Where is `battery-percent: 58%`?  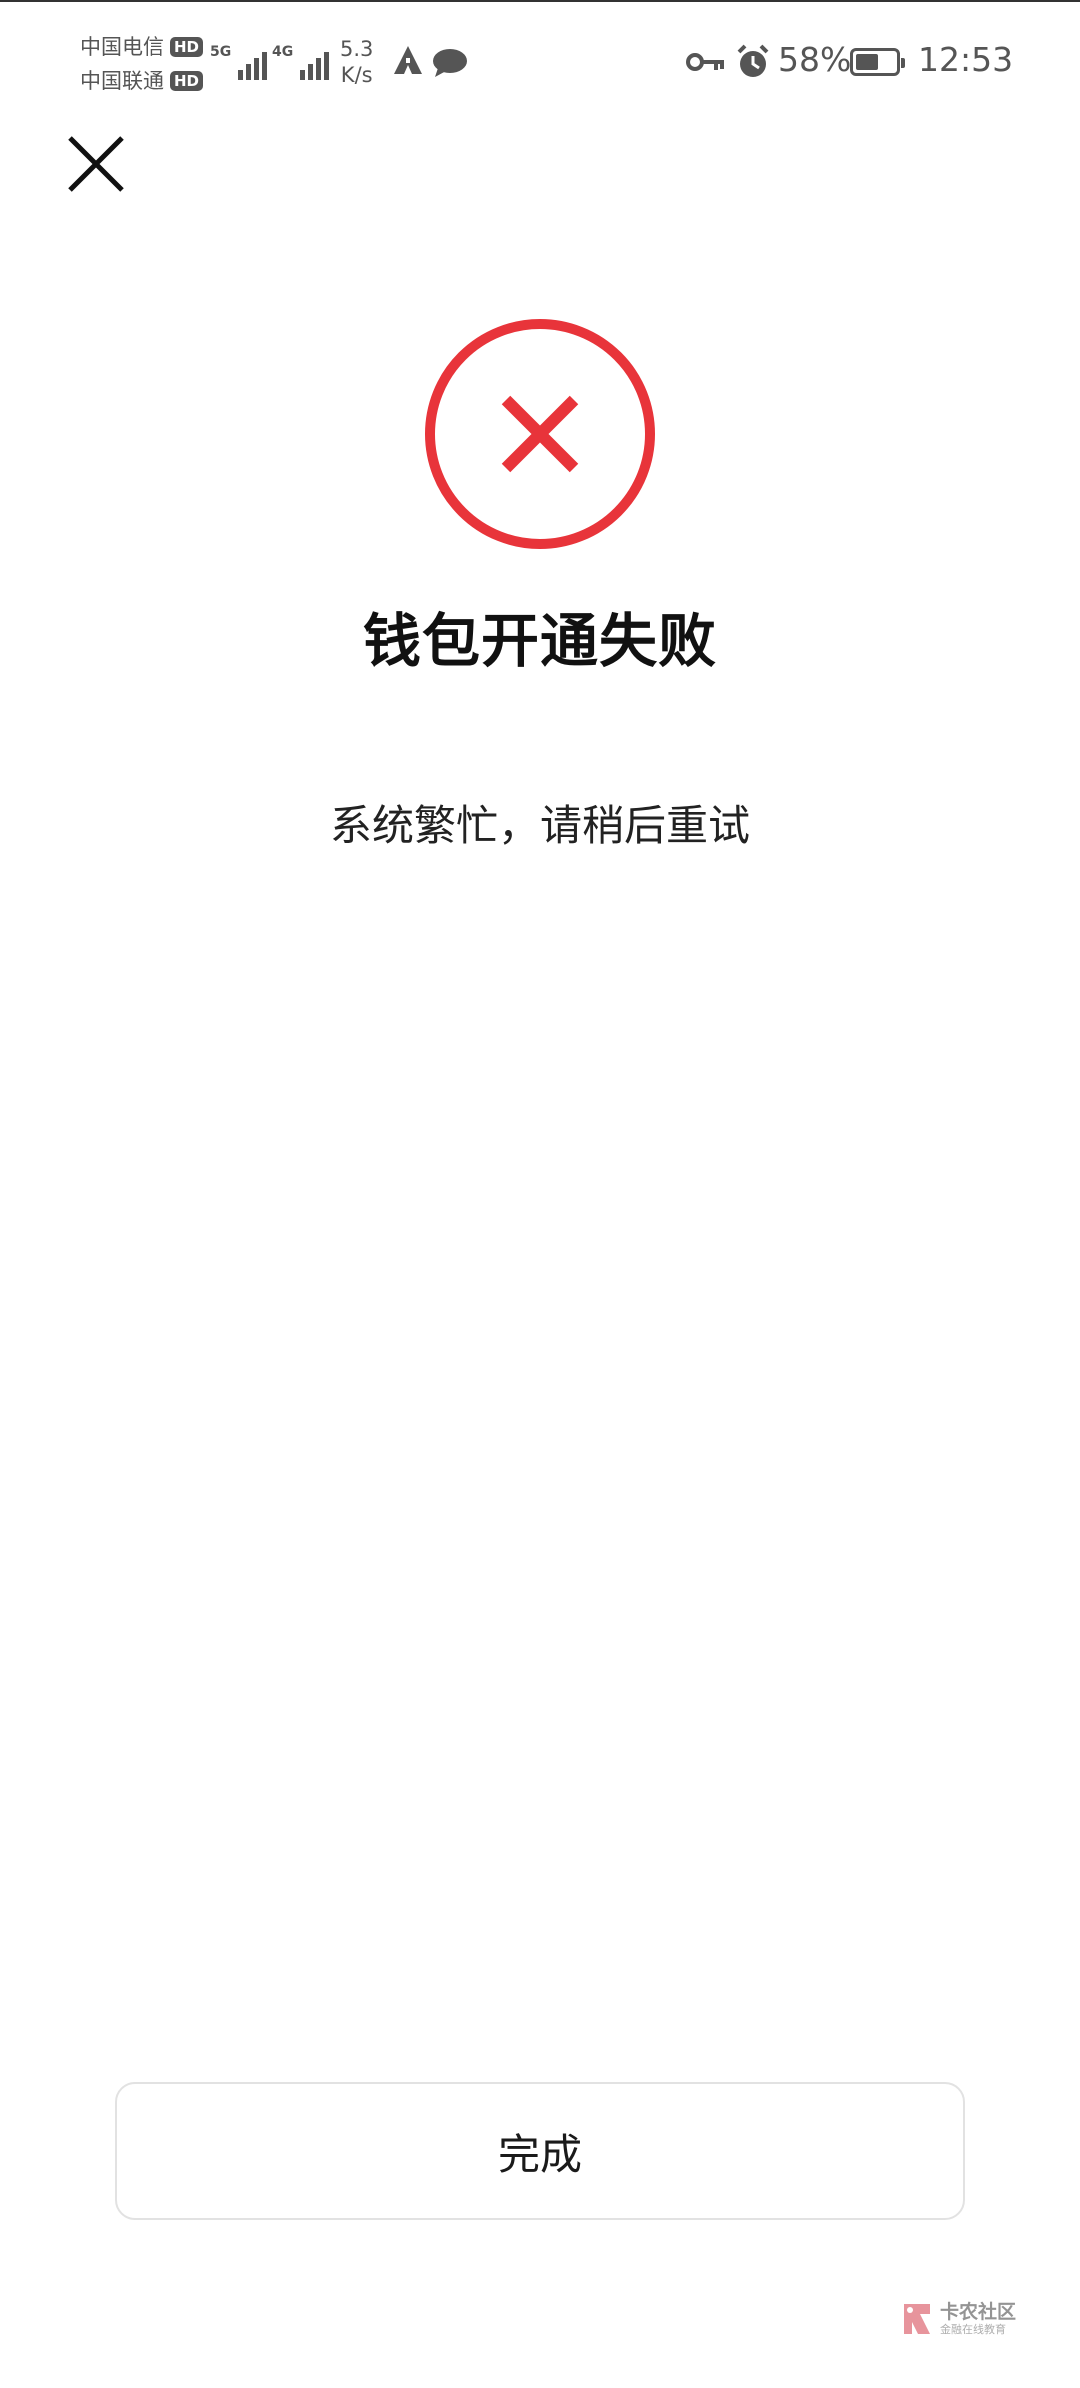 battery-percent: 58% is located at coordinates (815, 59).